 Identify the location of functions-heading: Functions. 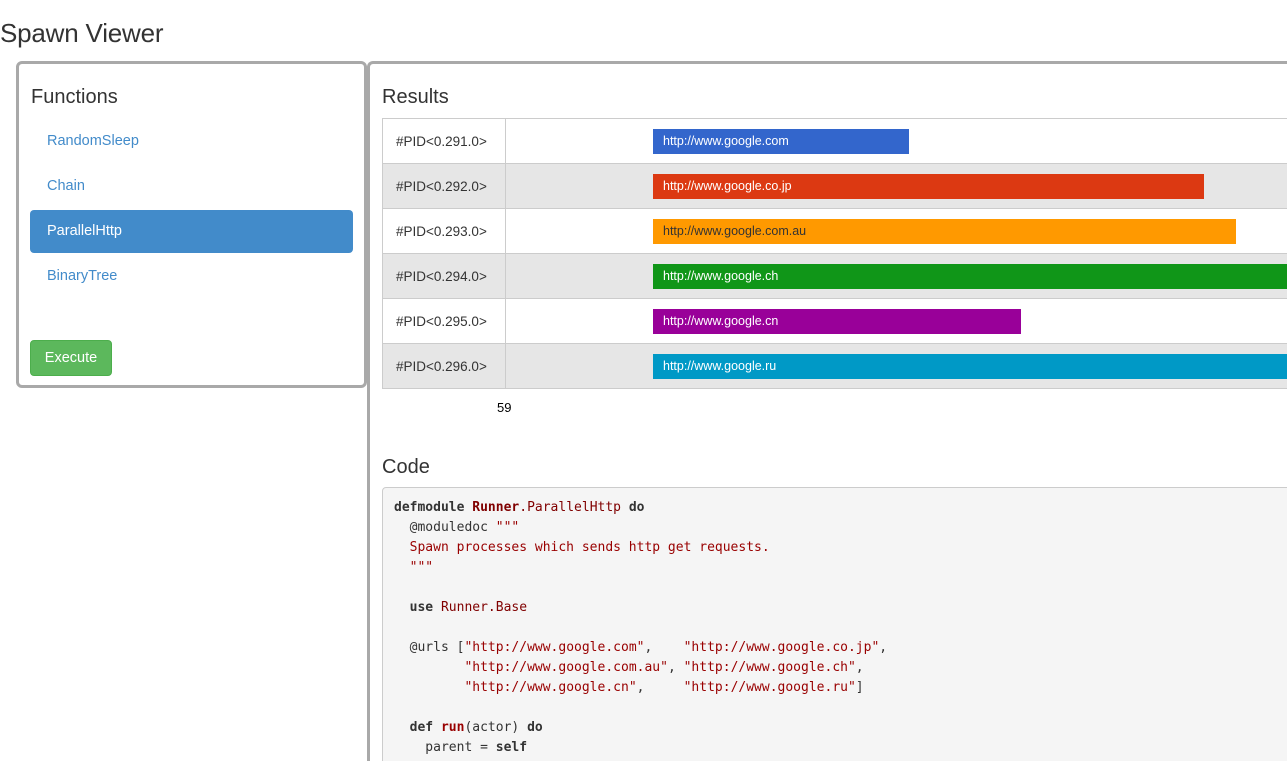
(74, 97).